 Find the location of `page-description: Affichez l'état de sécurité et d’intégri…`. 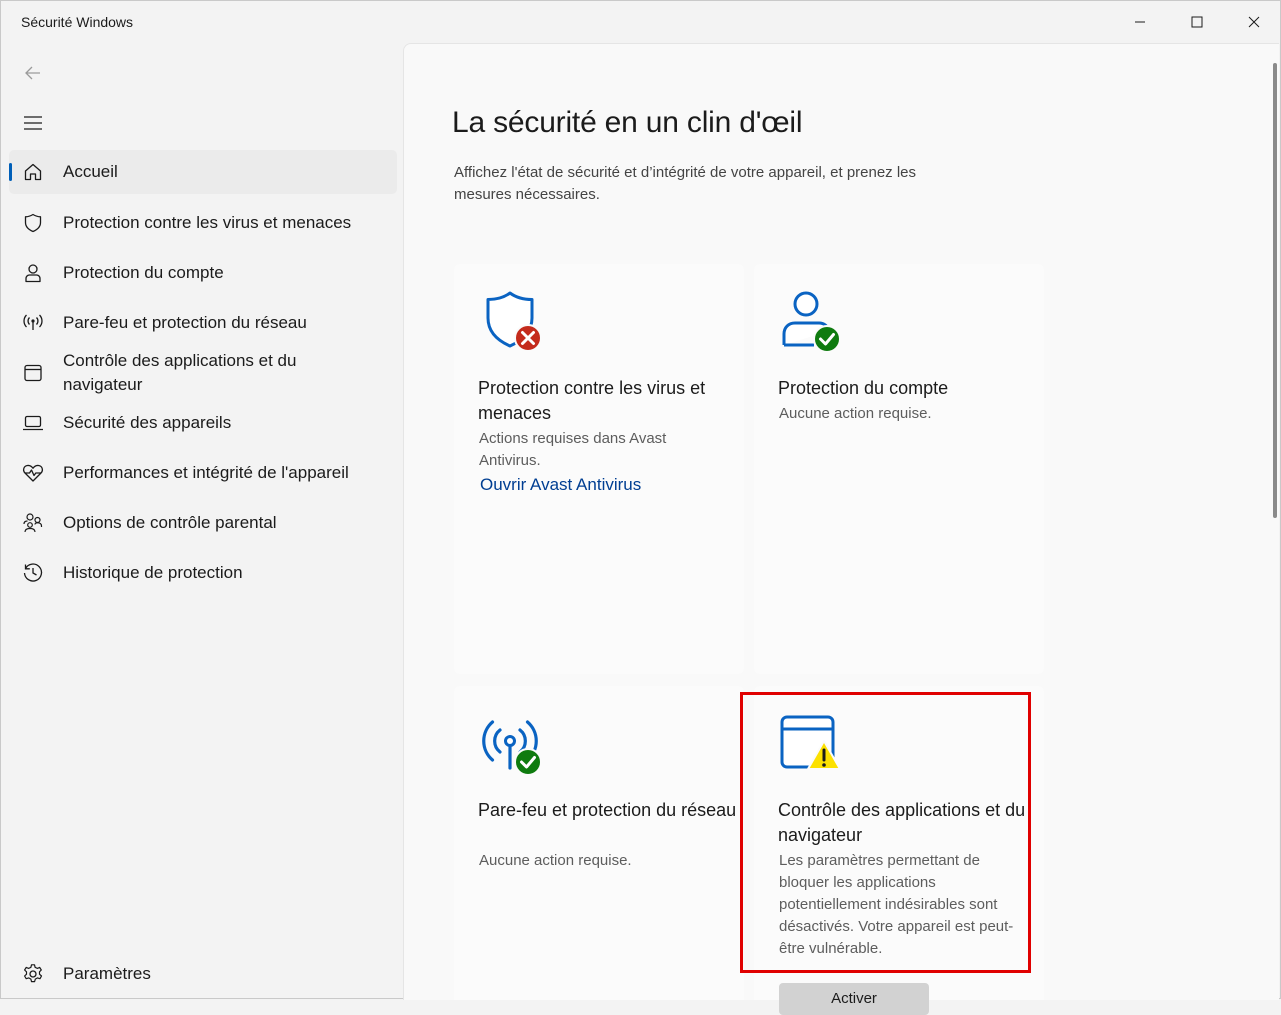

page-description: Affichez l'état de sécurité et d’intégri… is located at coordinates (685, 183).